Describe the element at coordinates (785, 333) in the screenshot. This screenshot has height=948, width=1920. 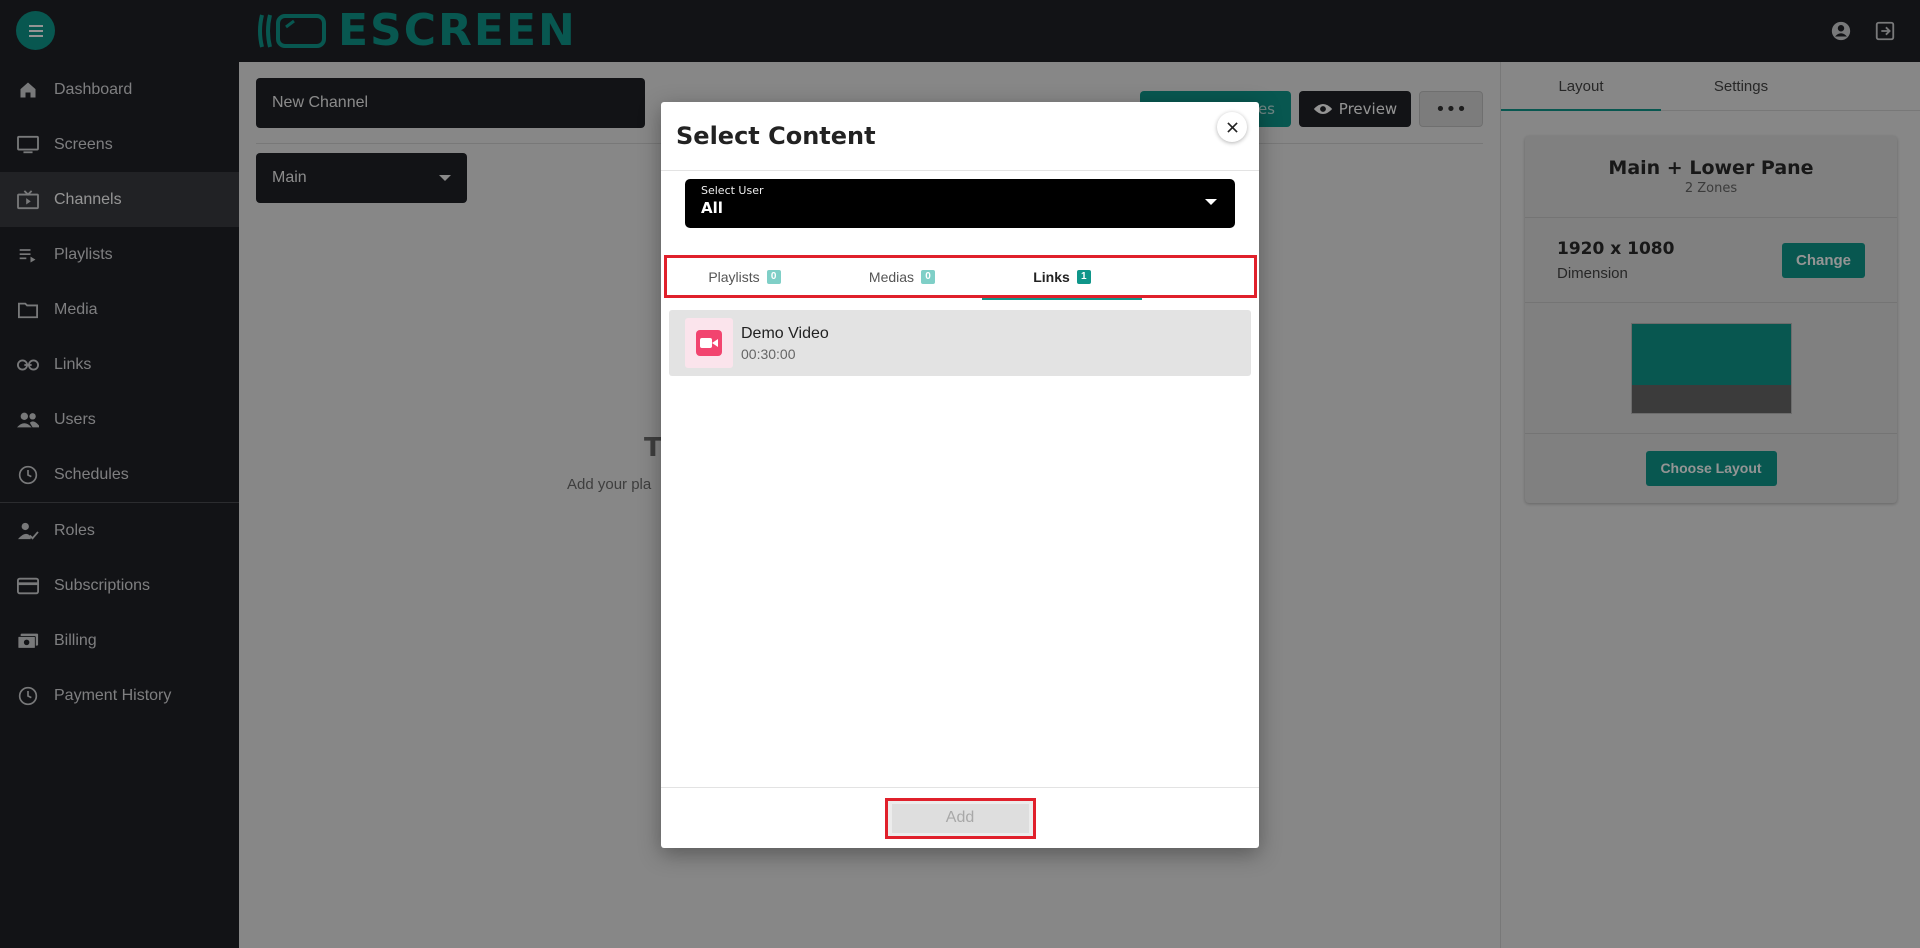
I see `item-name: Demo Video` at that location.